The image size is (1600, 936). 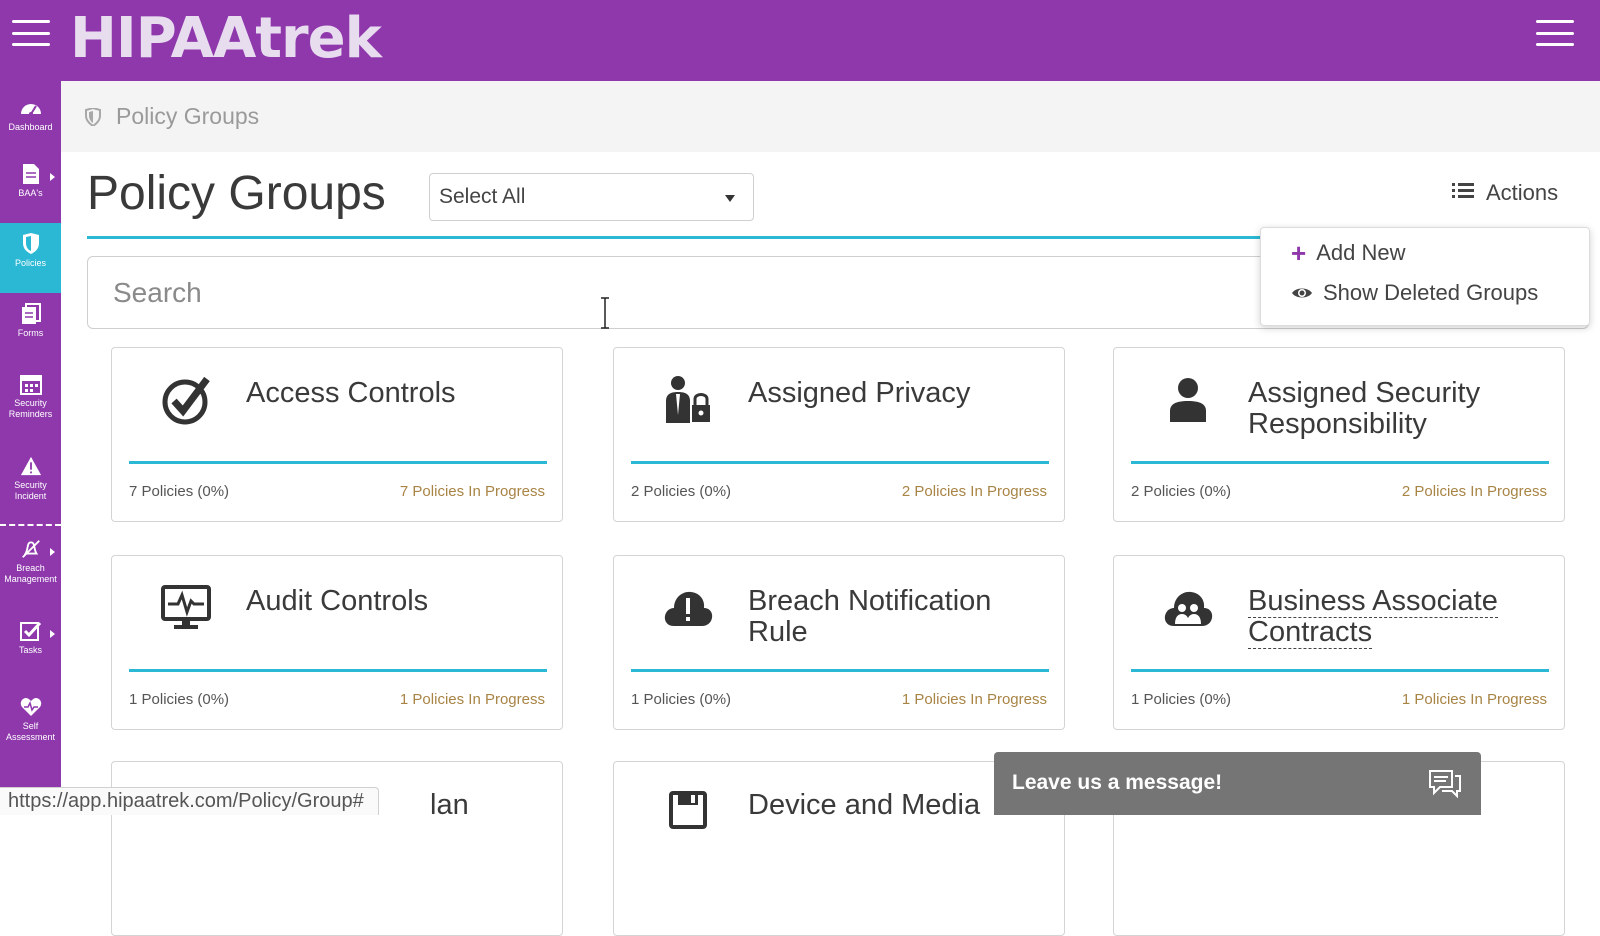 What do you see at coordinates (31, 174) in the screenshot?
I see `document-icon` at bounding box center [31, 174].